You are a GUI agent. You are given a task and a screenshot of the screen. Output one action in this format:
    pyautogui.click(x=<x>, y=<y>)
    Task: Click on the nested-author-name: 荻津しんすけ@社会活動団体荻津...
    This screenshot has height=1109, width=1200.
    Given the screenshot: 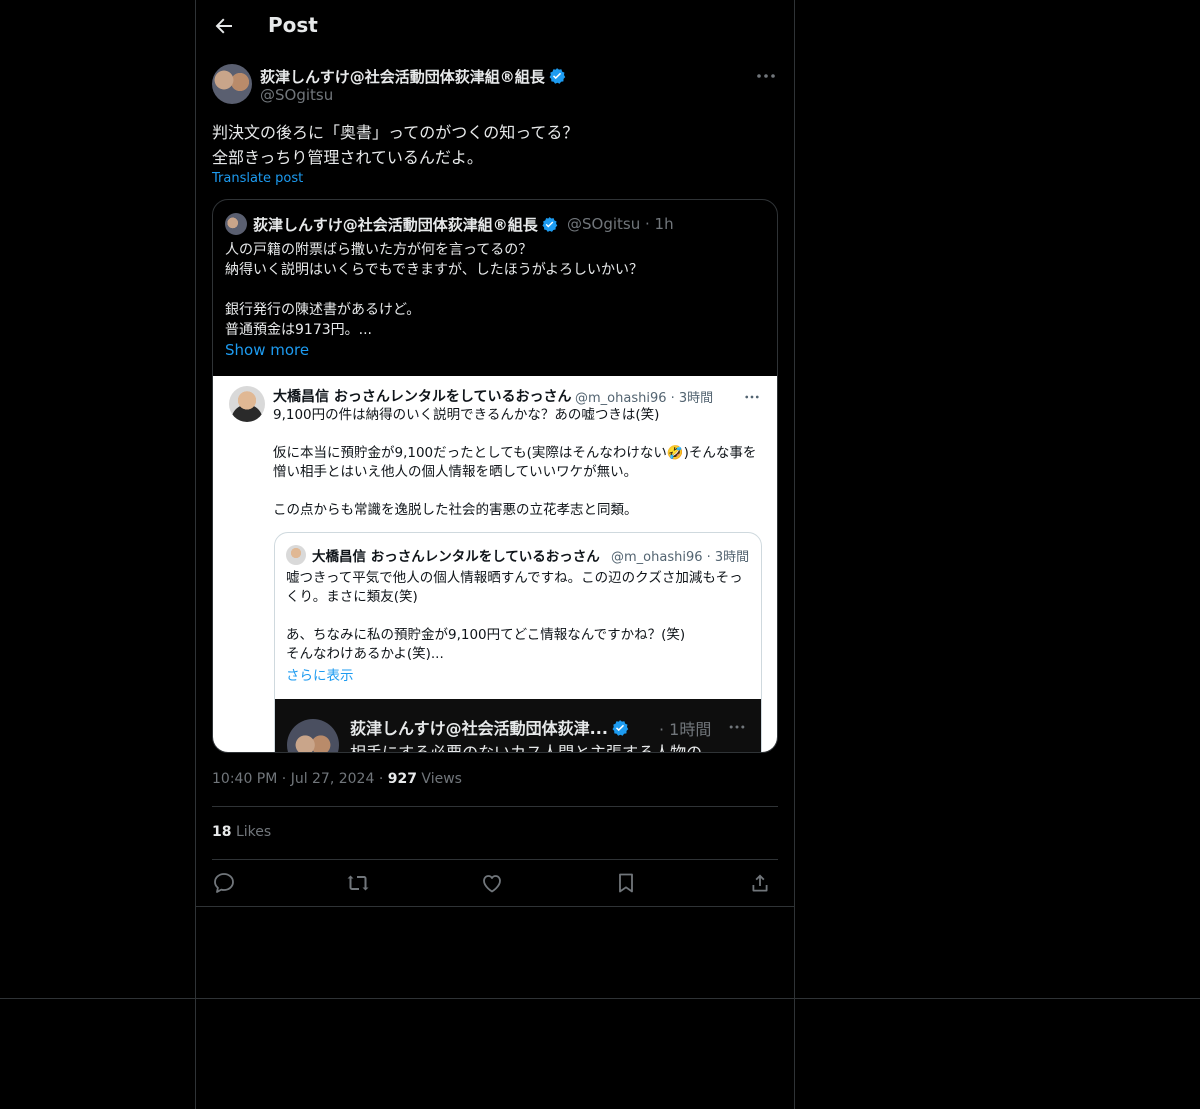 What is the action you would take?
    pyautogui.click(x=479, y=728)
    